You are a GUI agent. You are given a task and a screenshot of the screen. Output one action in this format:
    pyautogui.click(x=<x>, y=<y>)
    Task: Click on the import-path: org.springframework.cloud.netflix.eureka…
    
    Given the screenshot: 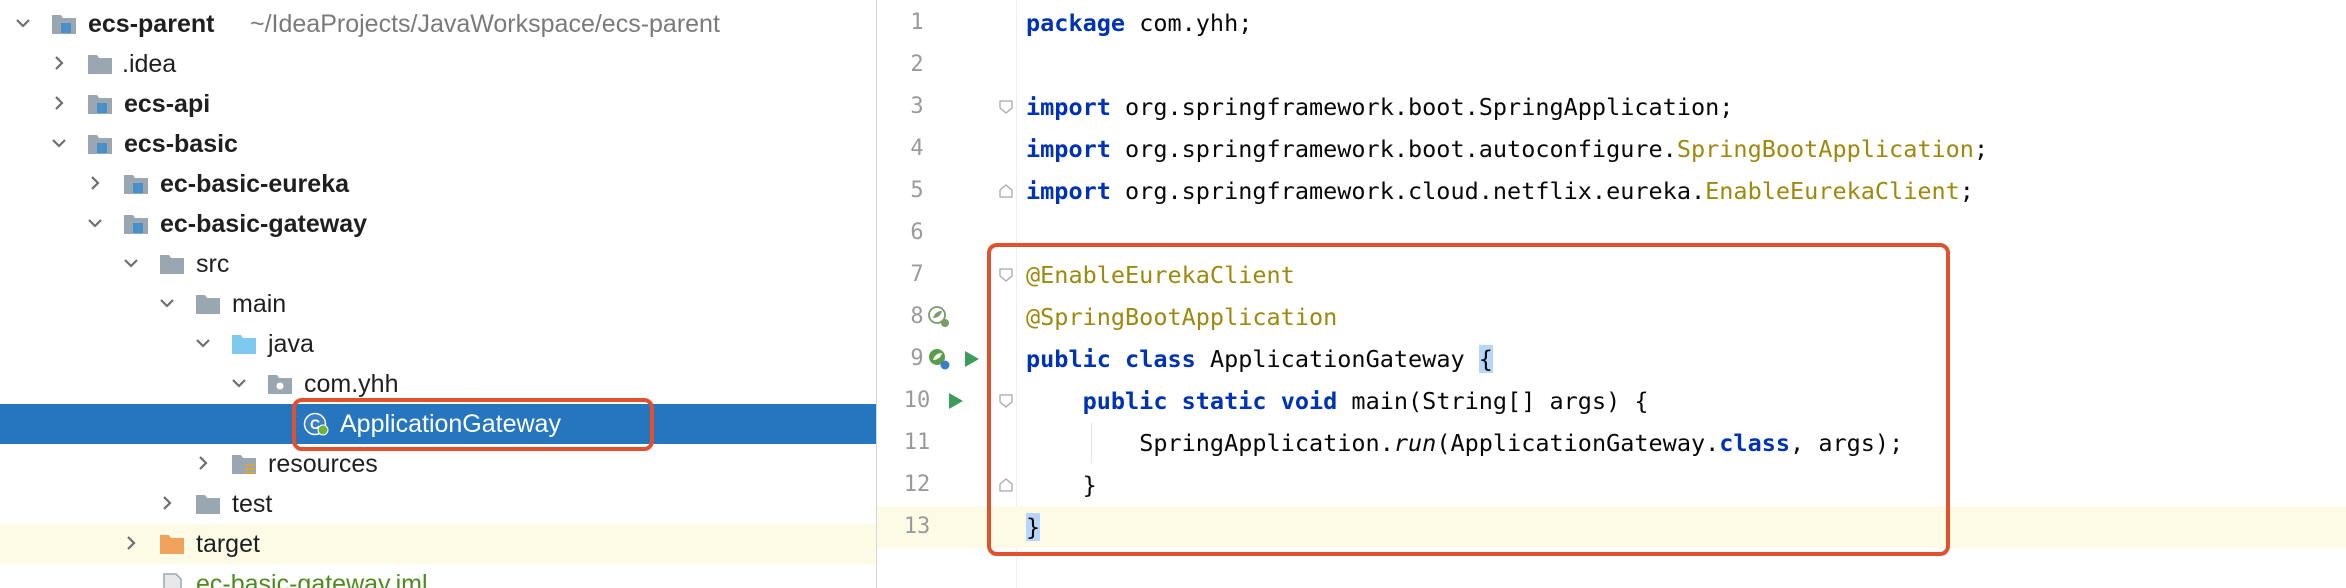 What is the action you would take?
    pyautogui.click(x=1408, y=191)
    